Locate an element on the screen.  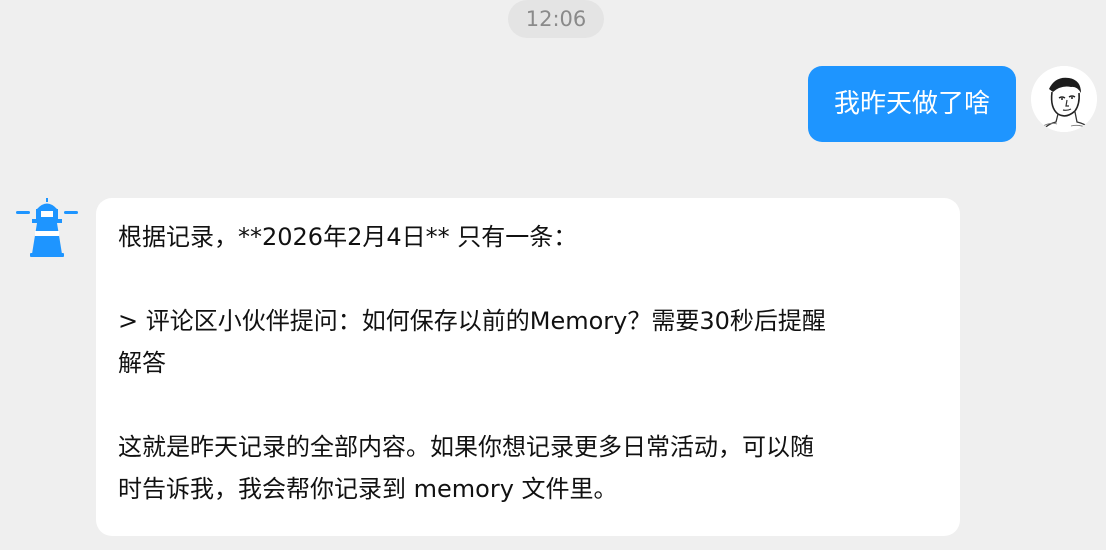
bot-message-line-summary: 根据记录，**2026年2月4日** 只有一条： is located at coordinates (348, 237).